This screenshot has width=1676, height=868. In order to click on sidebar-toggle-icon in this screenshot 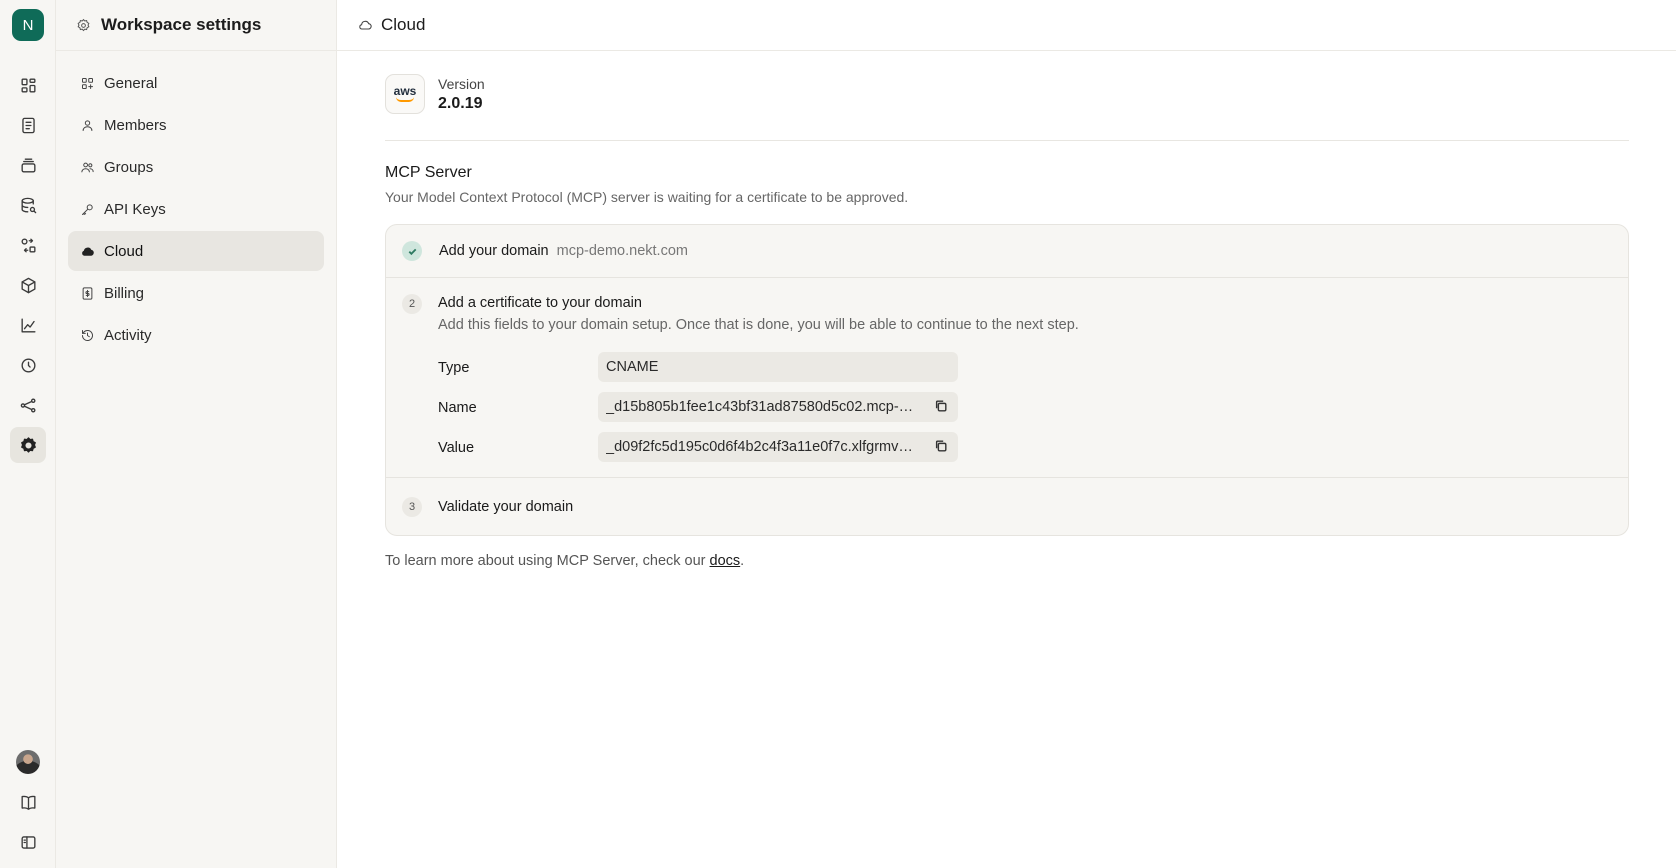, I will do `click(28, 842)`.